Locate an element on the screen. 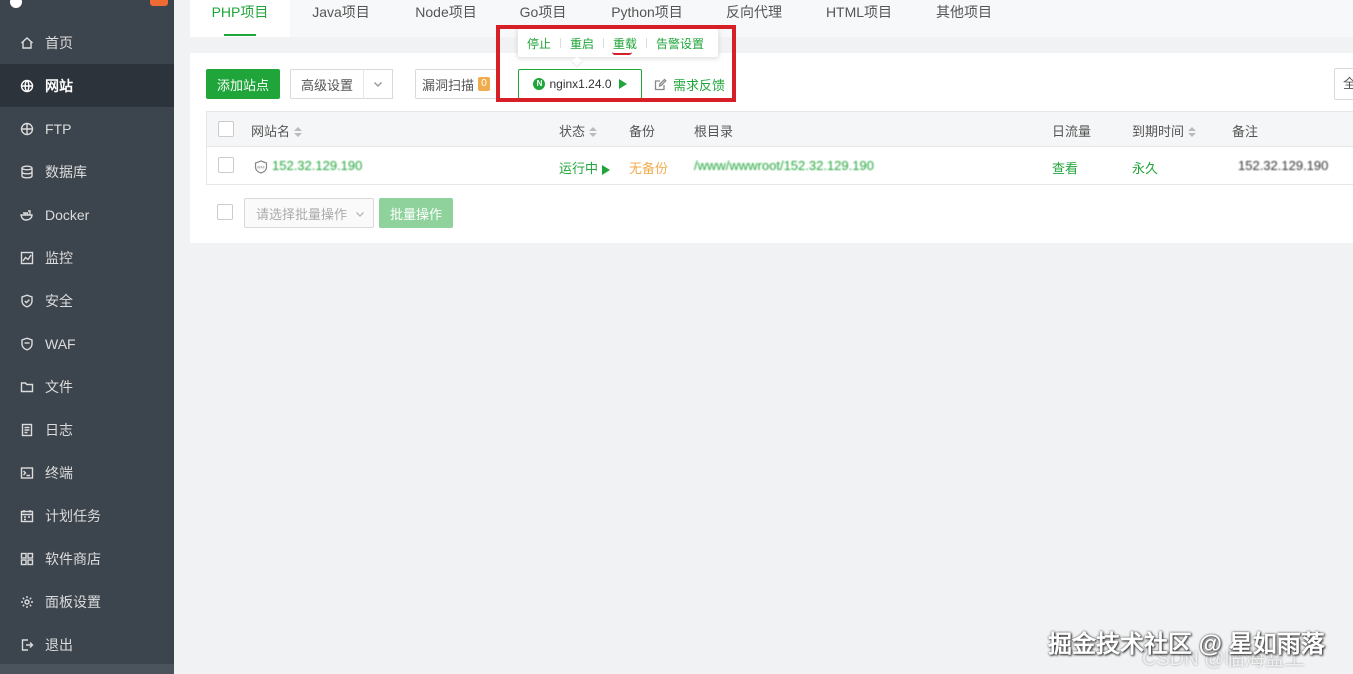 The height and width of the screenshot is (674, 1353). log-icon is located at coordinates (27, 430).